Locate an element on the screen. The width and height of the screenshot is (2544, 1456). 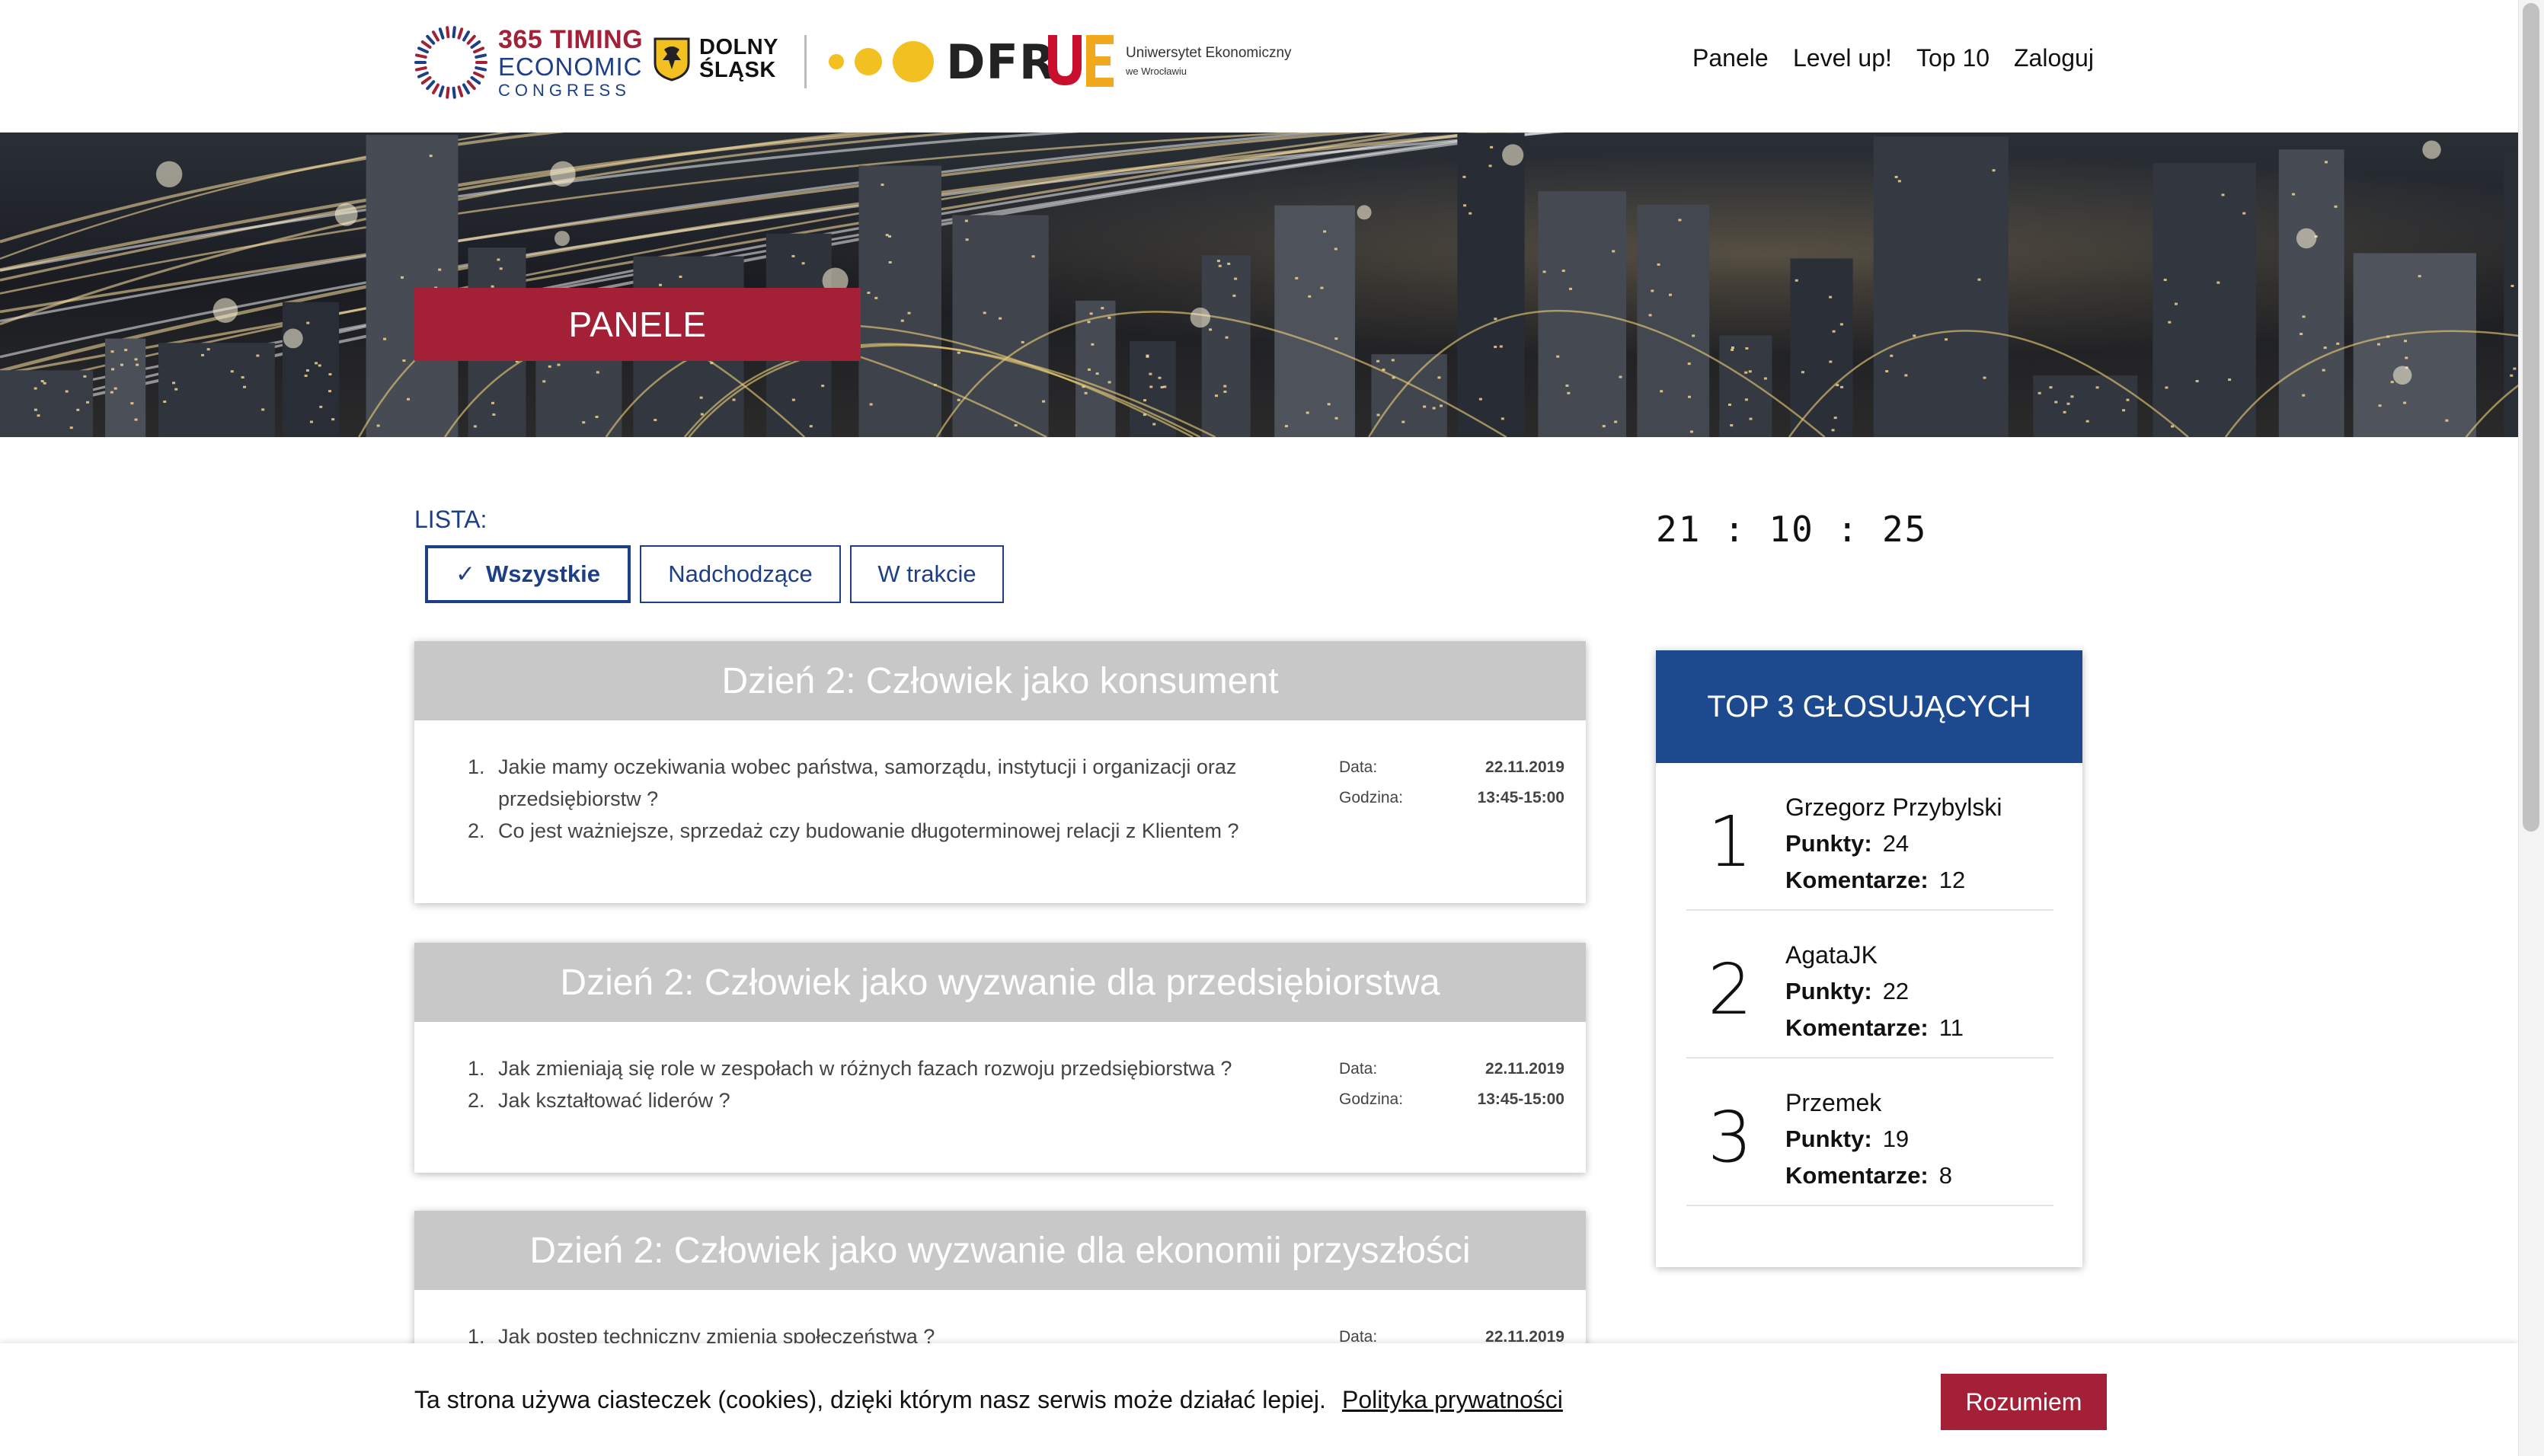
logo-divider is located at coordinates (805, 61).